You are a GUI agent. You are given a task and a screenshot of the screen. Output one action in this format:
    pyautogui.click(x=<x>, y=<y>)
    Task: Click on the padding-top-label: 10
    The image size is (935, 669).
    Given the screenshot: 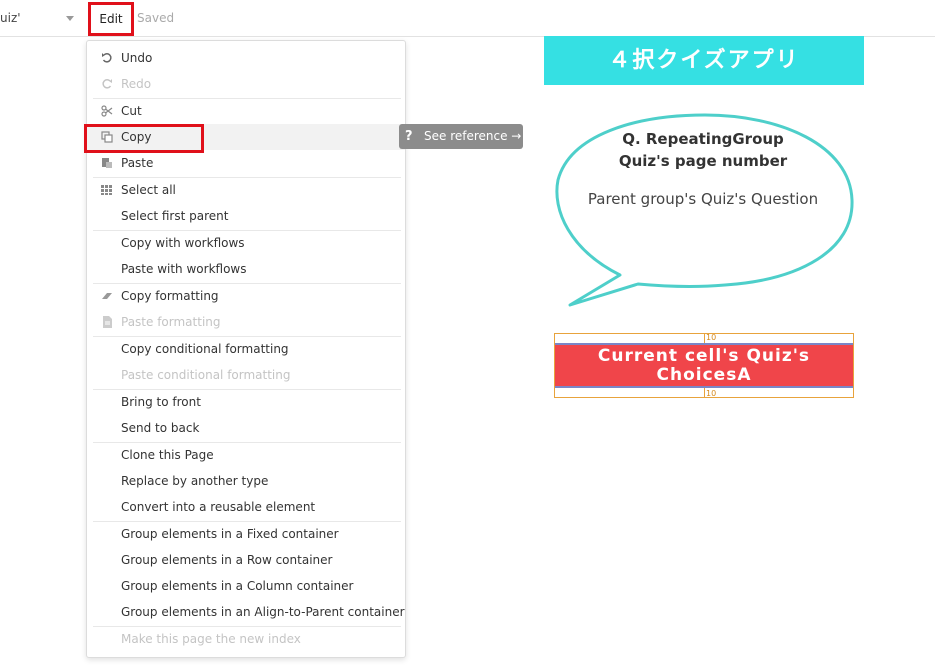 What is the action you would take?
    pyautogui.click(x=711, y=337)
    